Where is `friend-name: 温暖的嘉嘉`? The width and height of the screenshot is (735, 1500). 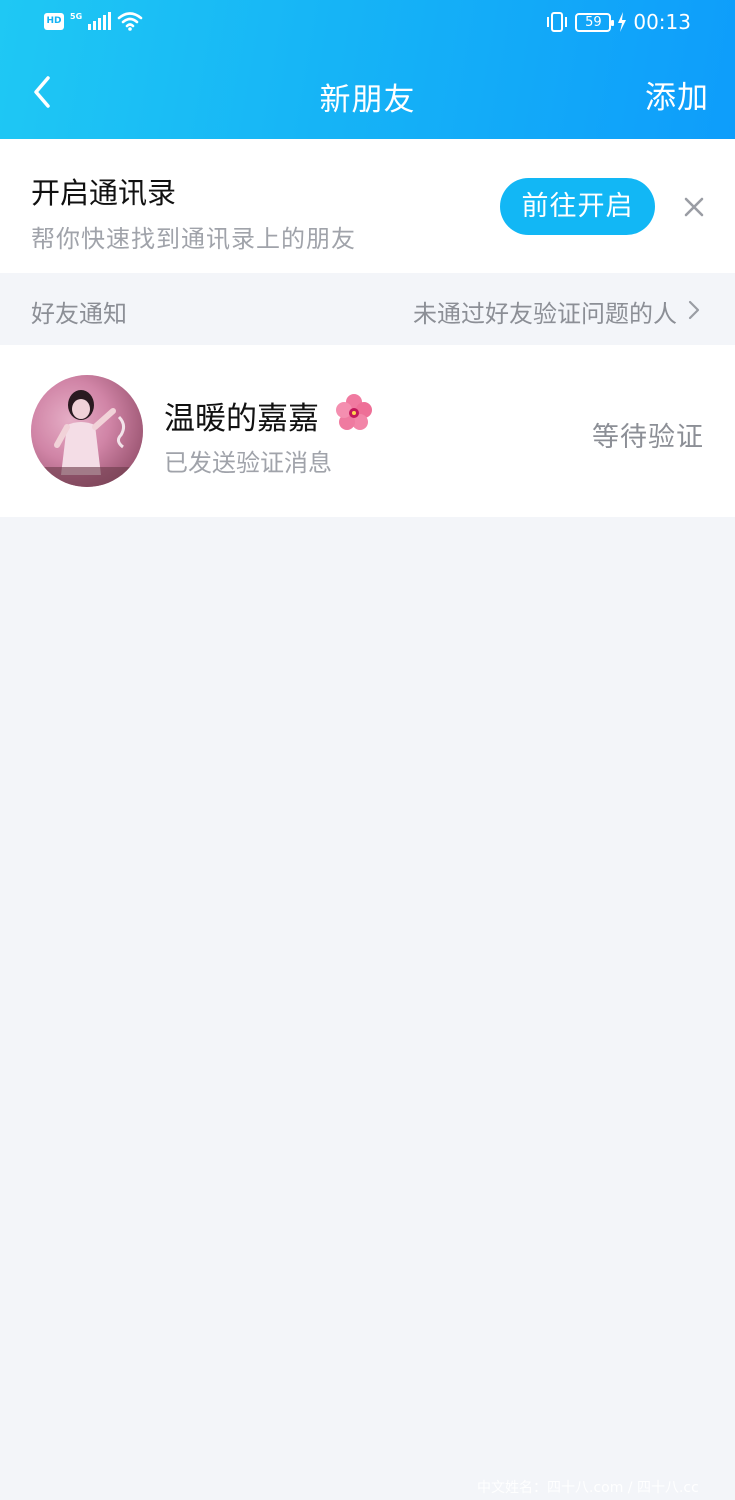 friend-name: 温暖的嘉嘉 is located at coordinates (241, 419).